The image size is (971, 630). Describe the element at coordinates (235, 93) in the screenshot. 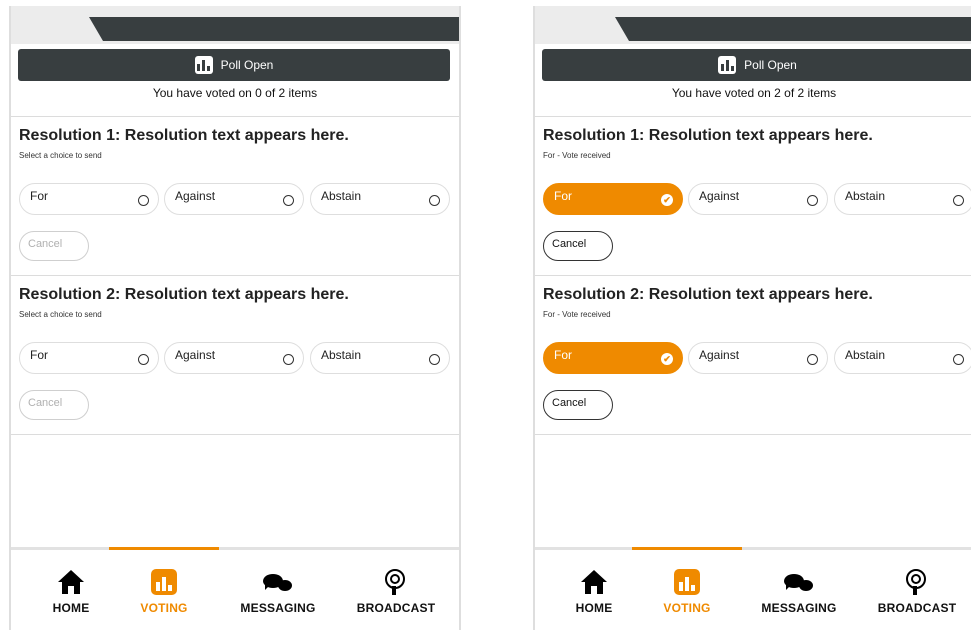

I see `votes-summary: You have voted on 0 of 2 items` at that location.